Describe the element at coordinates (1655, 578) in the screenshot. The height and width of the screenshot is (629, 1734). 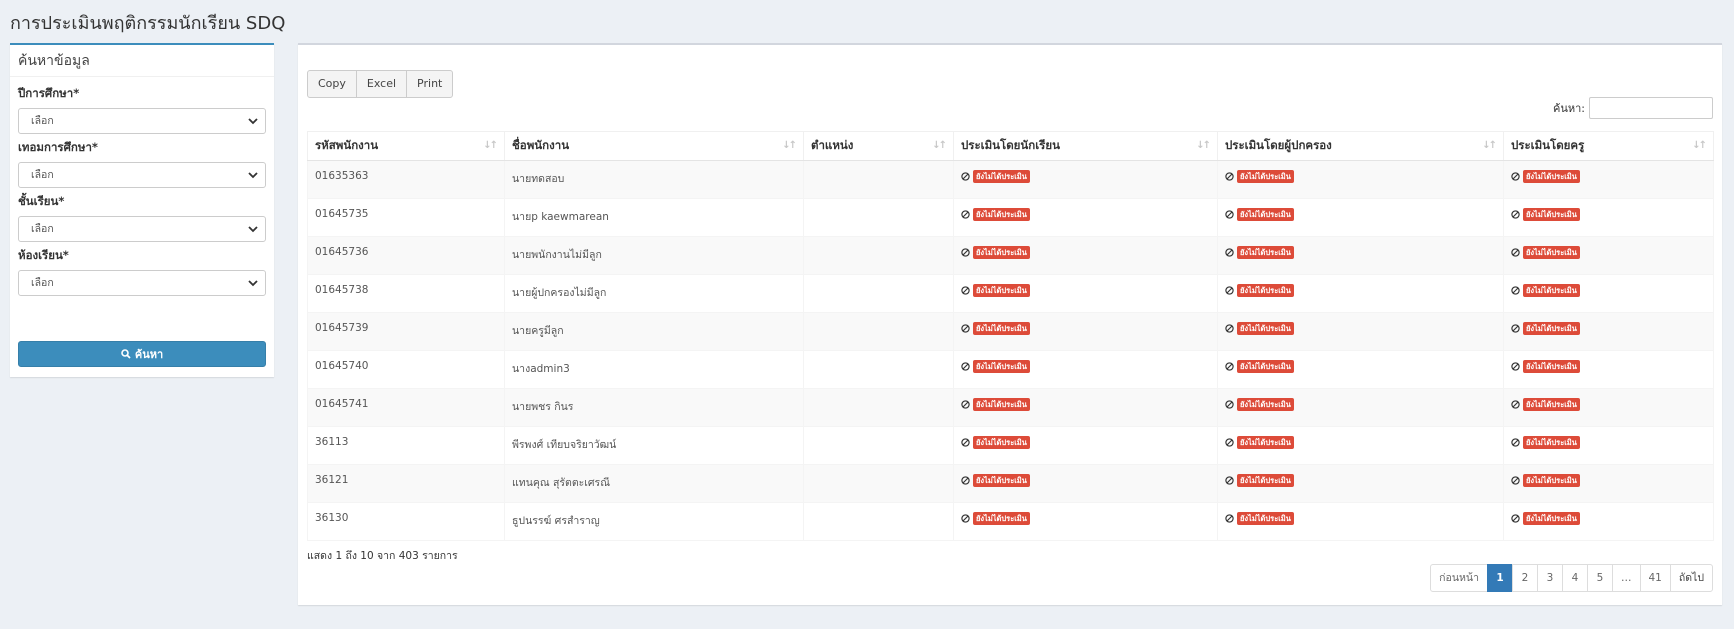
I see `pagination-page-41: 41` at that location.